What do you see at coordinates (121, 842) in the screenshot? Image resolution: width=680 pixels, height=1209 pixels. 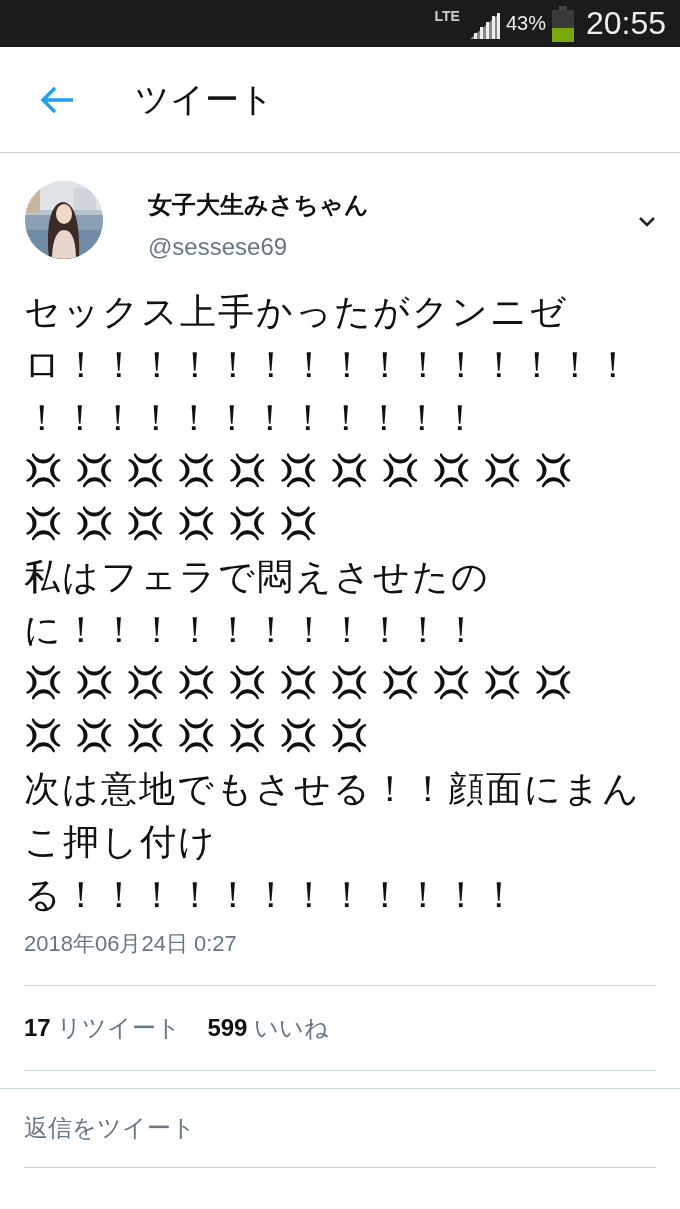 I see `tweet-text-line: こ押し付け` at bounding box center [121, 842].